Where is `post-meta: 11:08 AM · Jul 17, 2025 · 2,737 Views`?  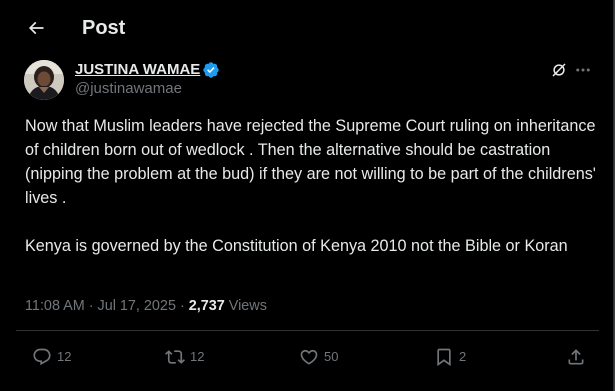
post-meta: 11:08 AM · Jul 17, 2025 · 2,737 Views is located at coordinates (146, 306).